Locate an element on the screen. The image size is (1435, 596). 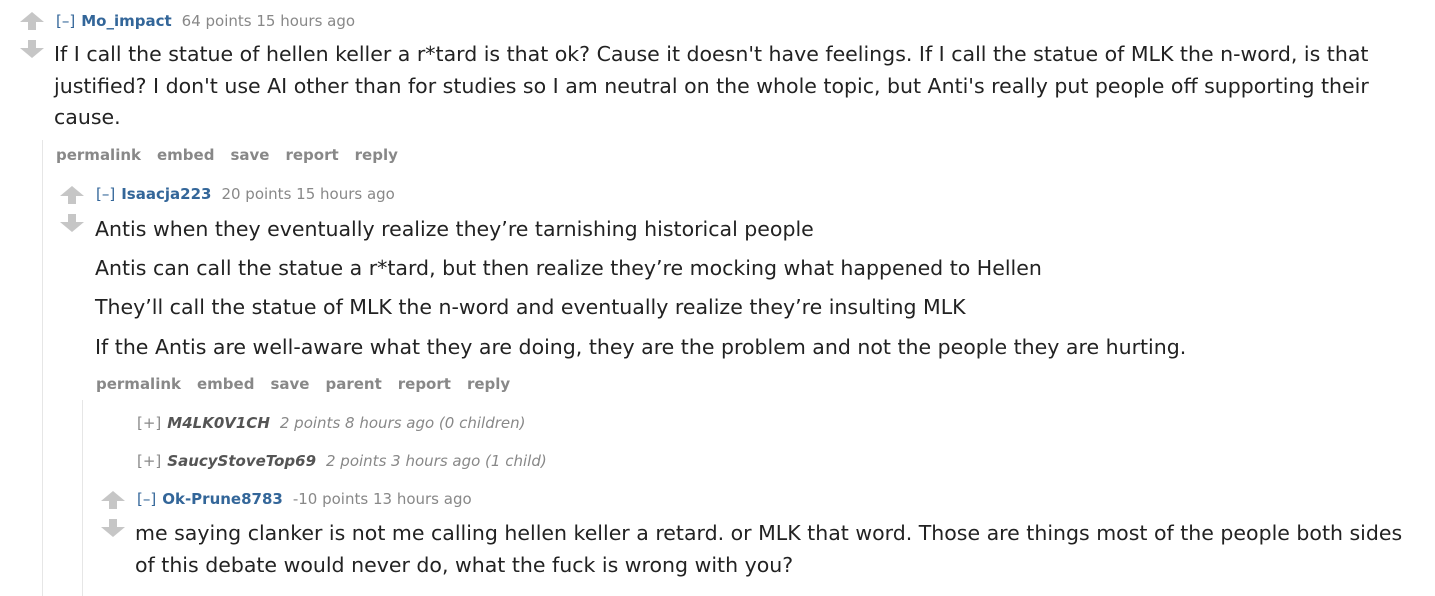
comment-tagline: [–] Ok-Prune8783 -10 points 13 hours ago is located at coordinates (304, 499).